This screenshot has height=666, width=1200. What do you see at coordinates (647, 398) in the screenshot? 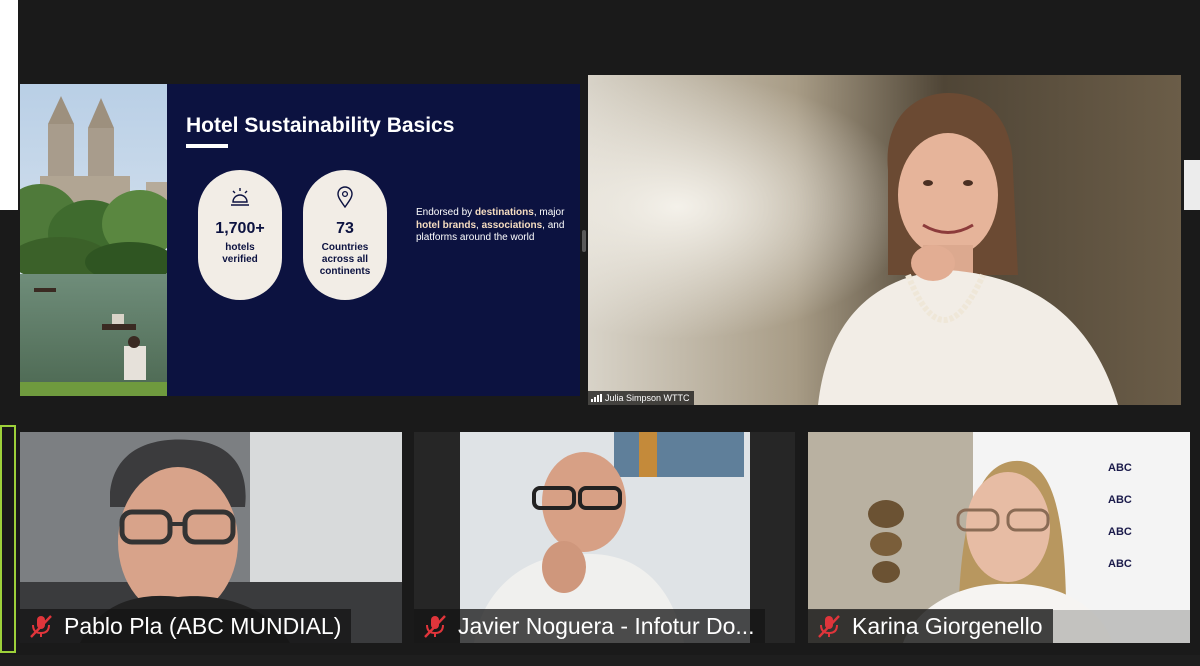
I see `participant-name: Julia Simpson WTTC` at bounding box center [647, 398].